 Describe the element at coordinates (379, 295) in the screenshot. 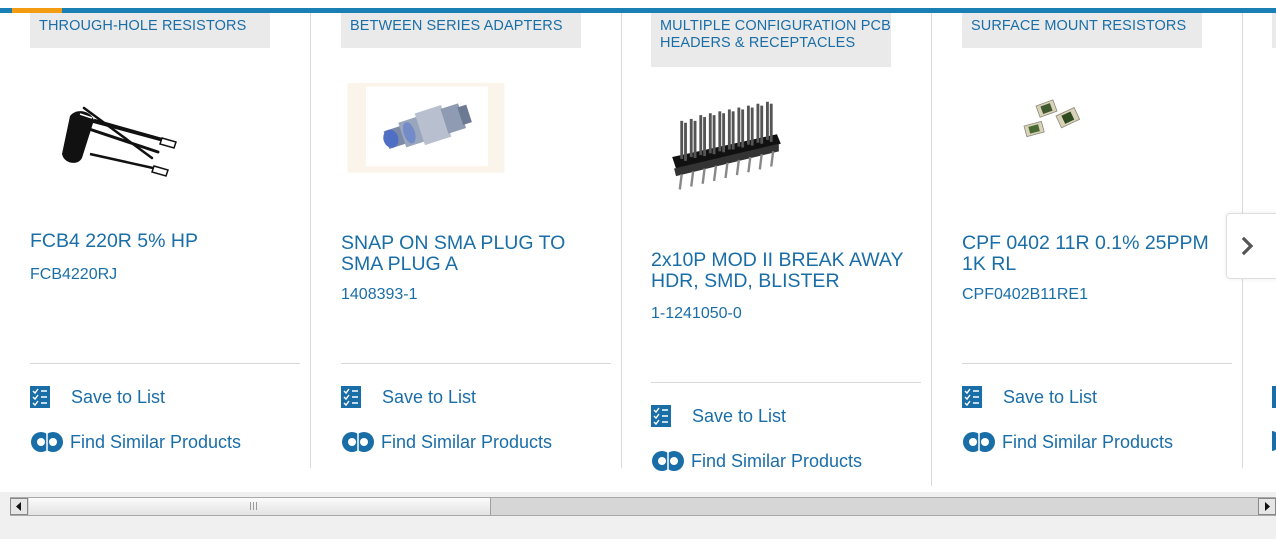

I see `product-part-number: 1408393-1` at that location.